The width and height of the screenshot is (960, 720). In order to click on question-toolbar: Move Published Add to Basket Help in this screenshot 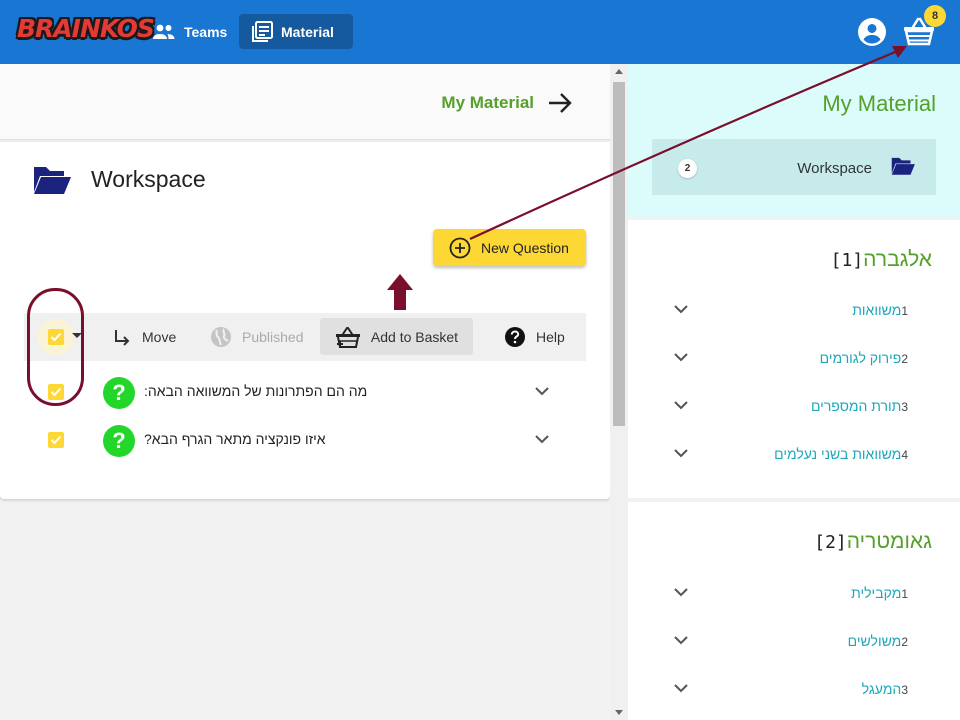, I will do `click(305, 337)`.